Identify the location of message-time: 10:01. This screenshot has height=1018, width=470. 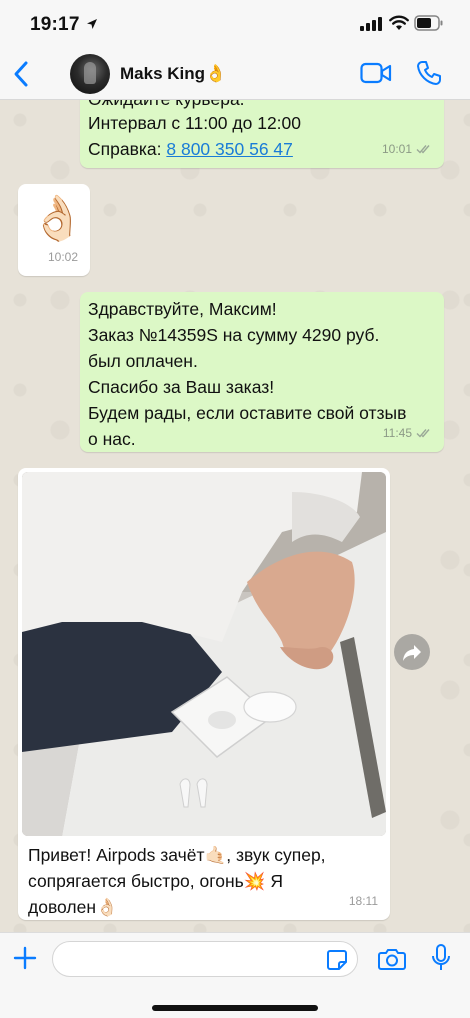
(396, 149).